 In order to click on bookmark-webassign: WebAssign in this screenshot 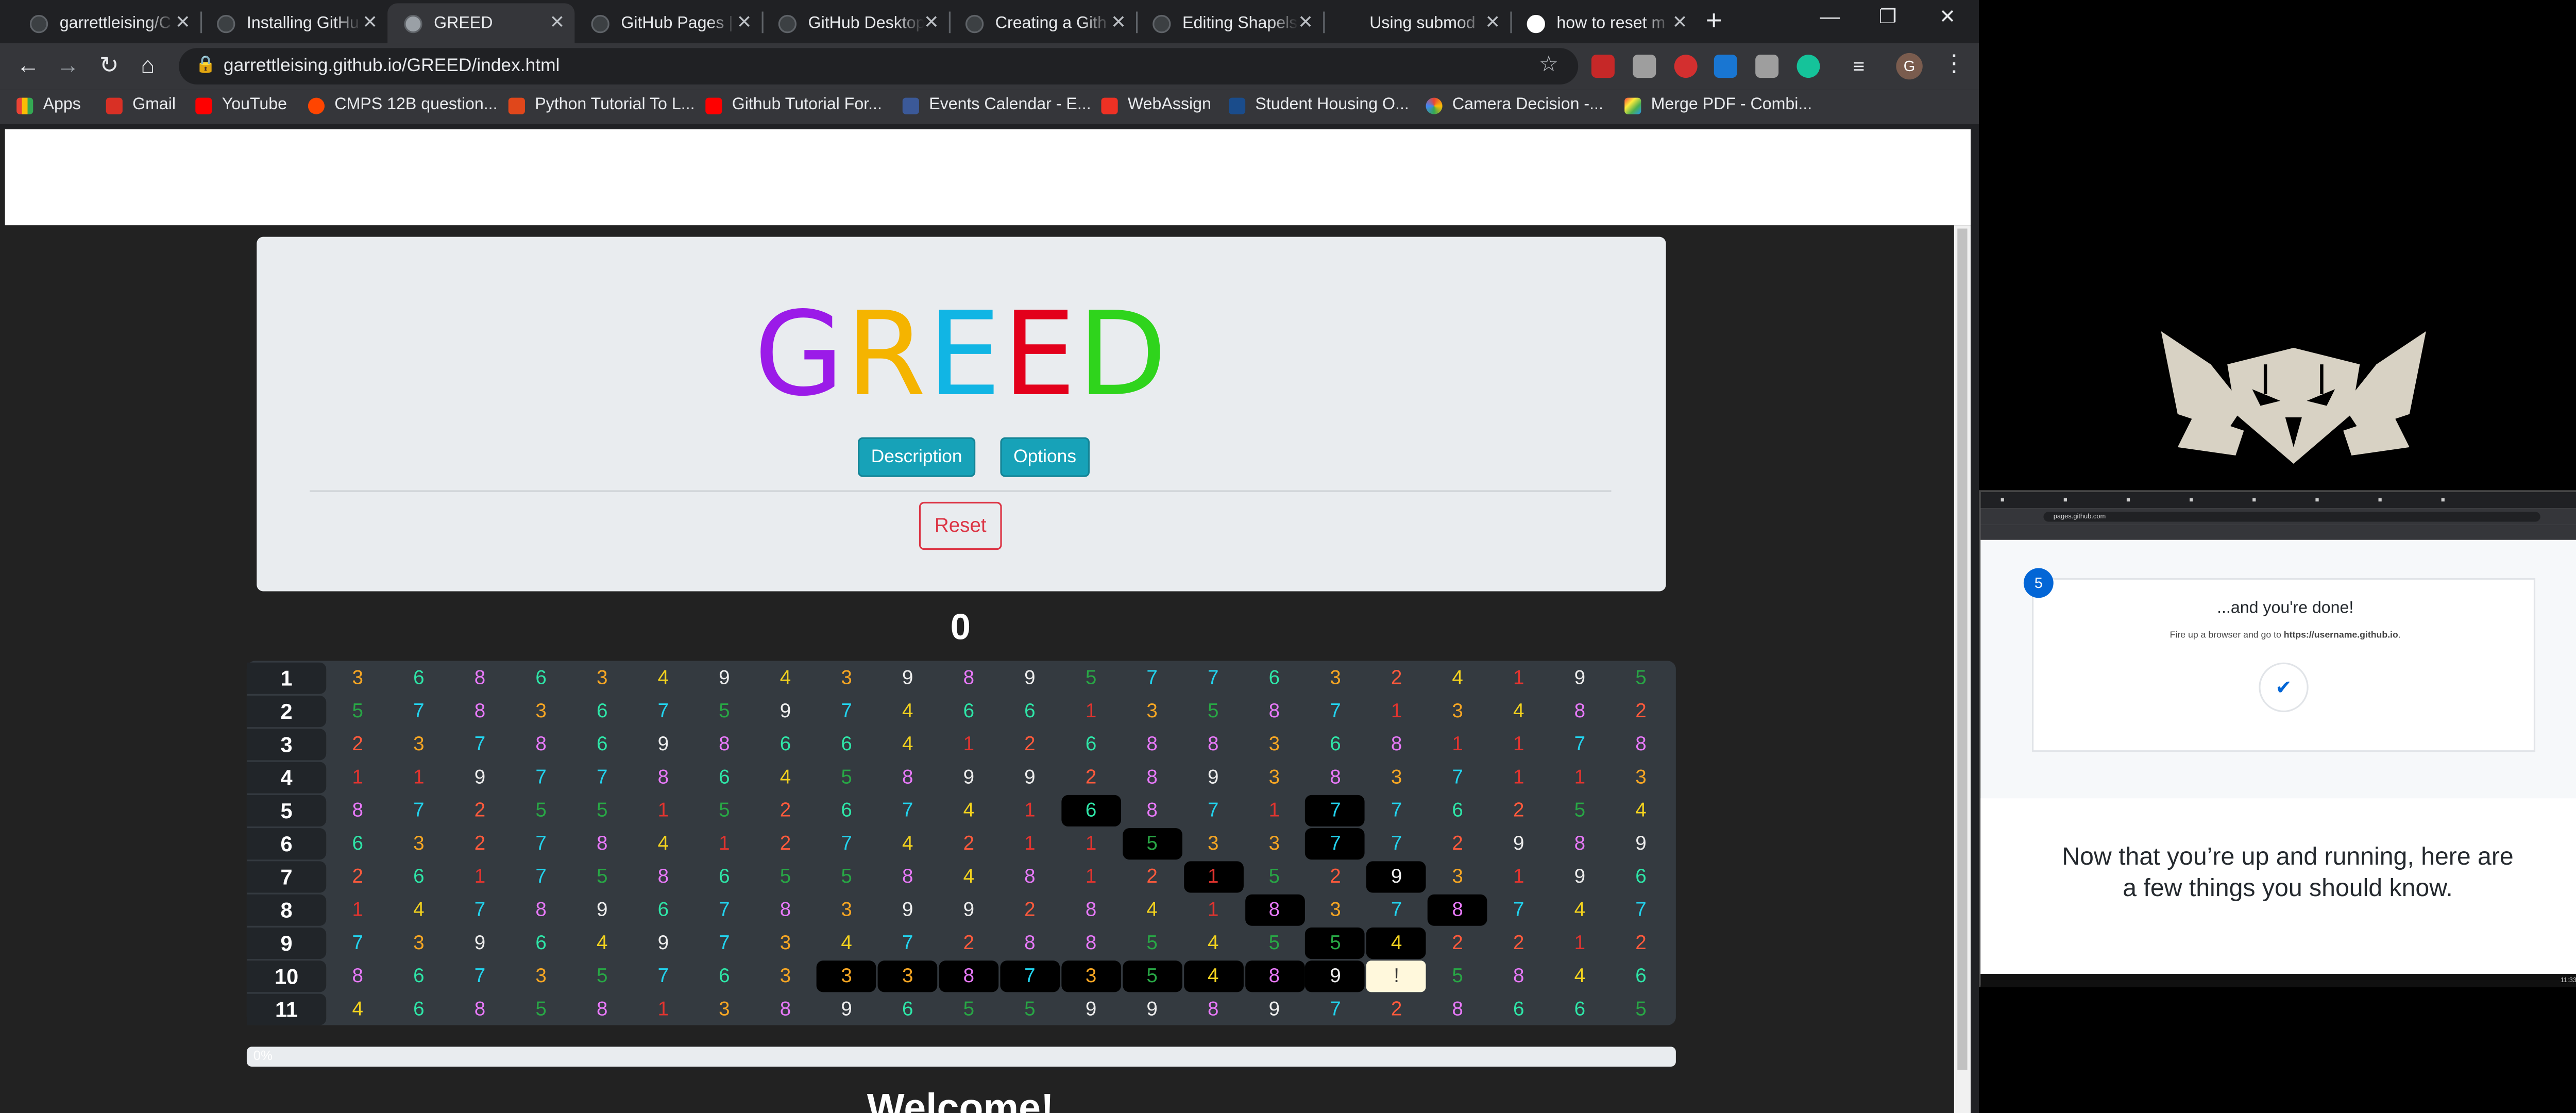, I will do `click(1156, 105)`.